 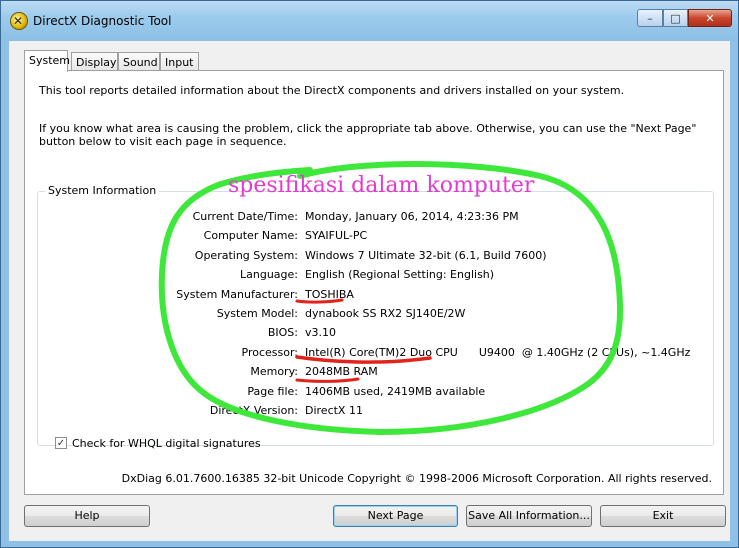 What do you see at coordinates (269, 274) in the screenshot?
I see `row-label: Language:` at bounding box center [269, 274].